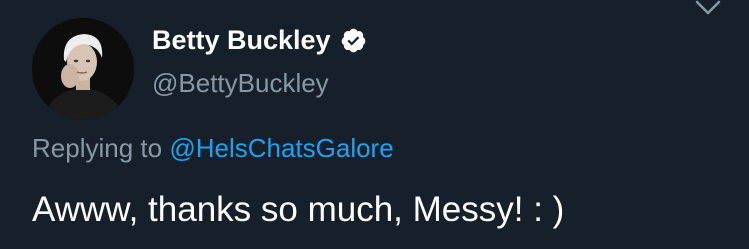 The image size is (749, 249). What do you see at coordinates (240, 83) in the screenshot?
I see `author-handle: @BettyBuckley` at bounding box center [240, 83].